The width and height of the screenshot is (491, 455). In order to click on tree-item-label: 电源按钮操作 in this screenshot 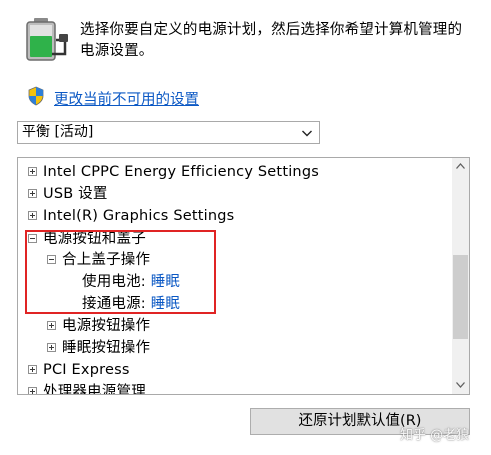, I will do `click(106, 326)`.